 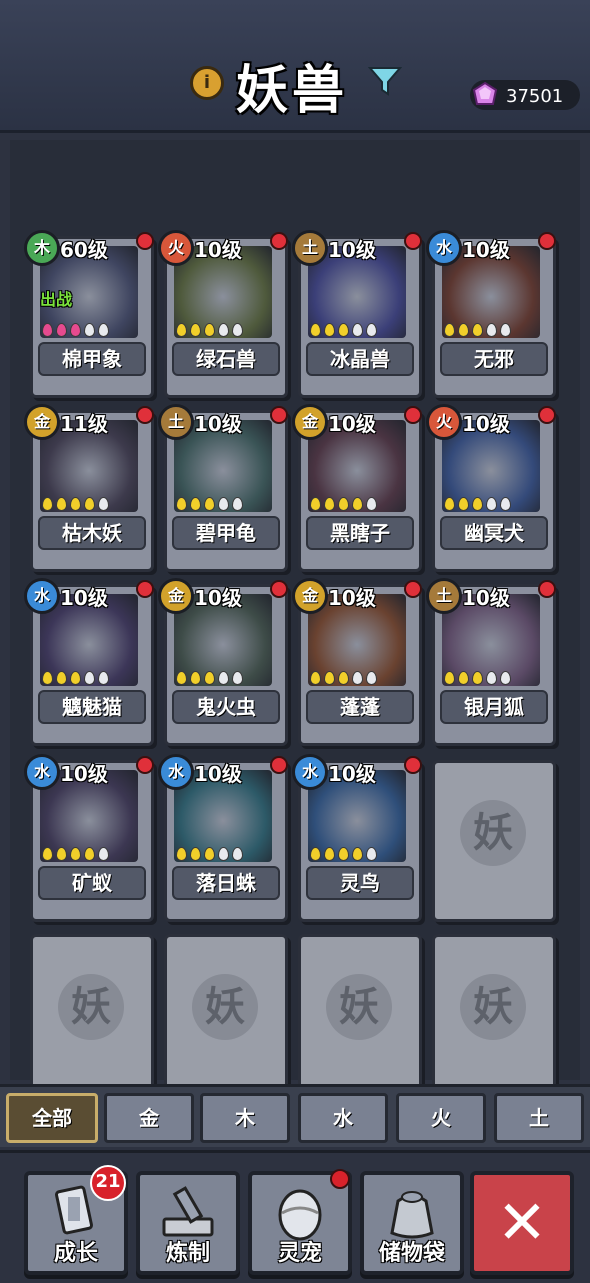 What do you see at coordinates (207, 83) in the screenshot?
I see `info-icon: i` at bounding box center [207, 83].